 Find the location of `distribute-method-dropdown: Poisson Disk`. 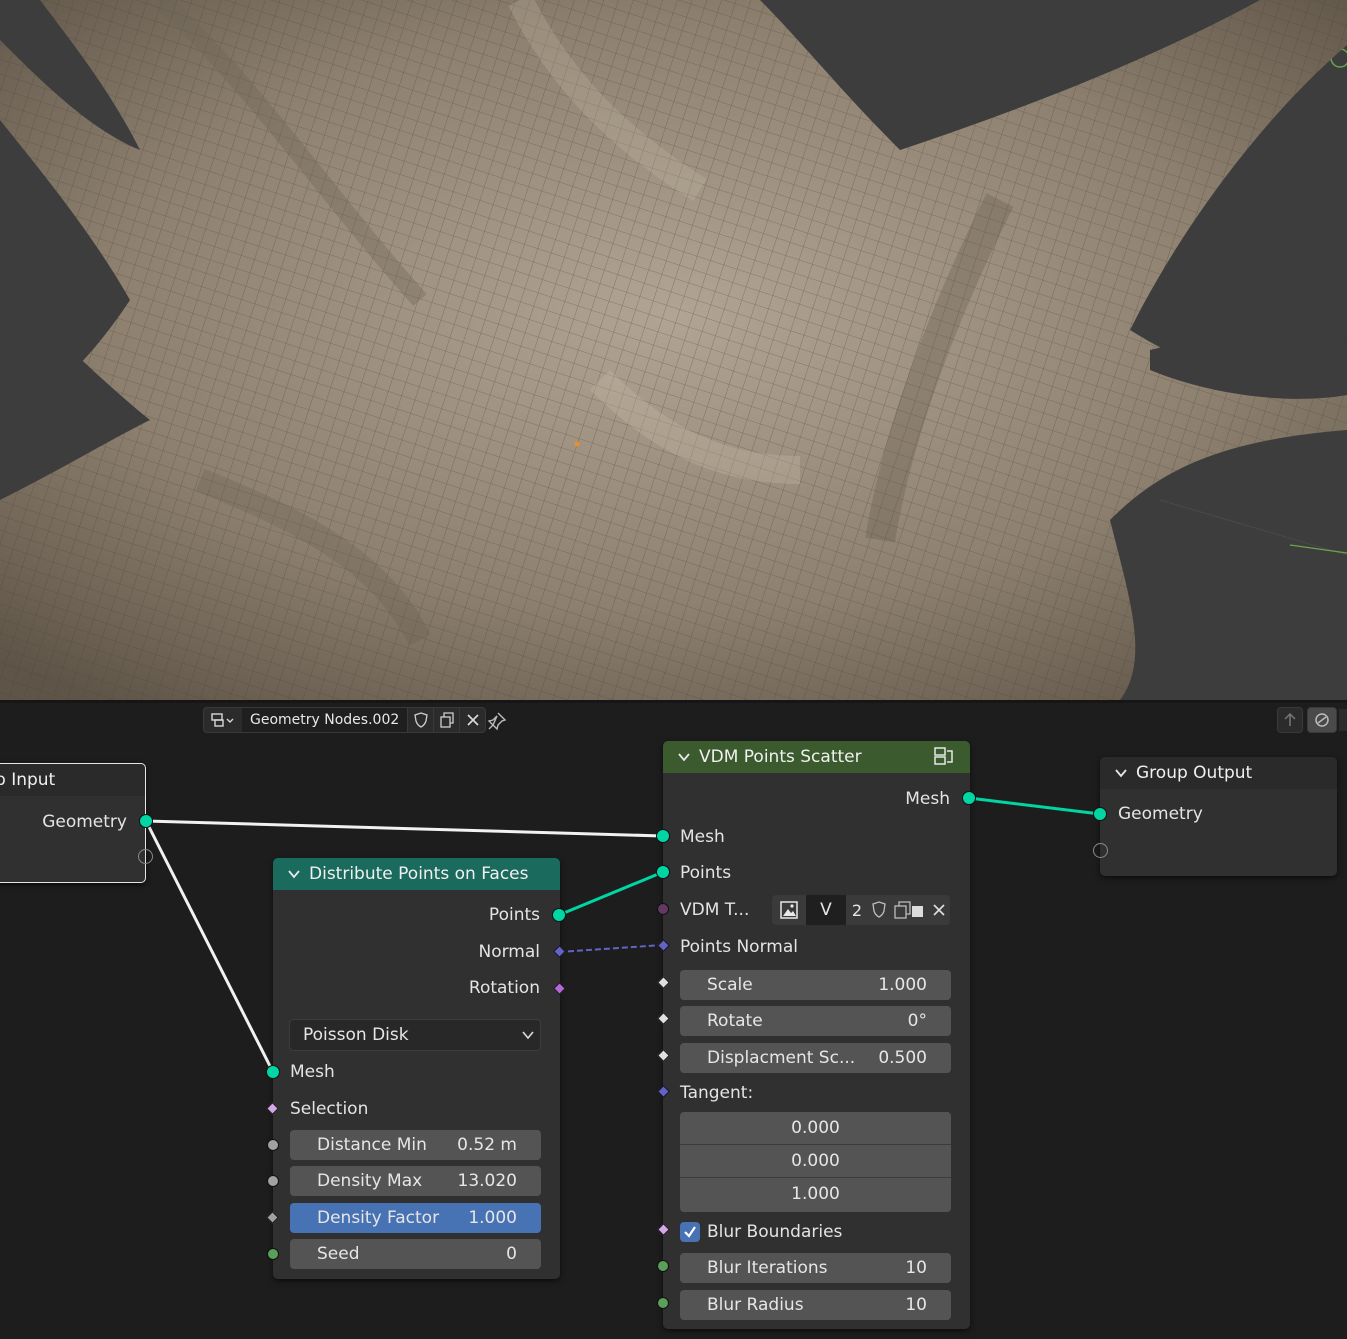

distribute-method-dropdown: Poisson Disk is located at coordinates (415, 1035).